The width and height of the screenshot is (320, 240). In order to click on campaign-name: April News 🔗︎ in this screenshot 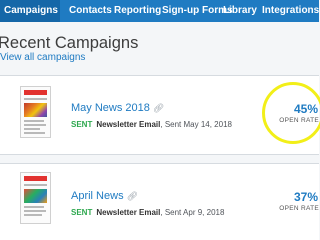, I will do `click(104, 196)`.